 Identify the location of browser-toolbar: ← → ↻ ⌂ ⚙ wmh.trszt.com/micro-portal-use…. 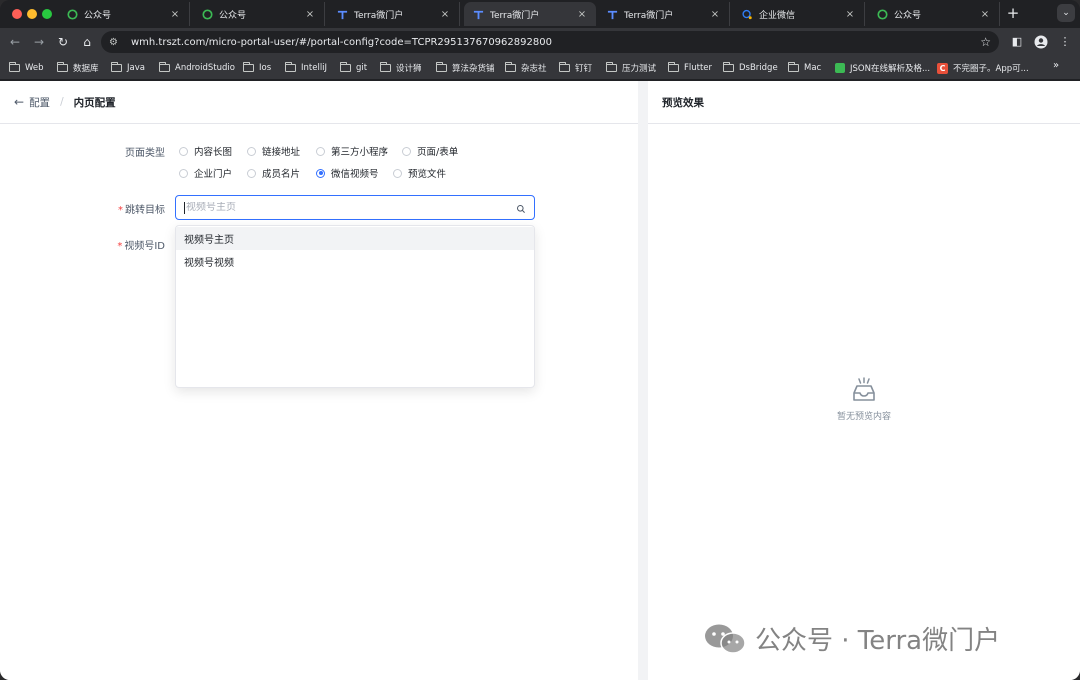
(540, 42).